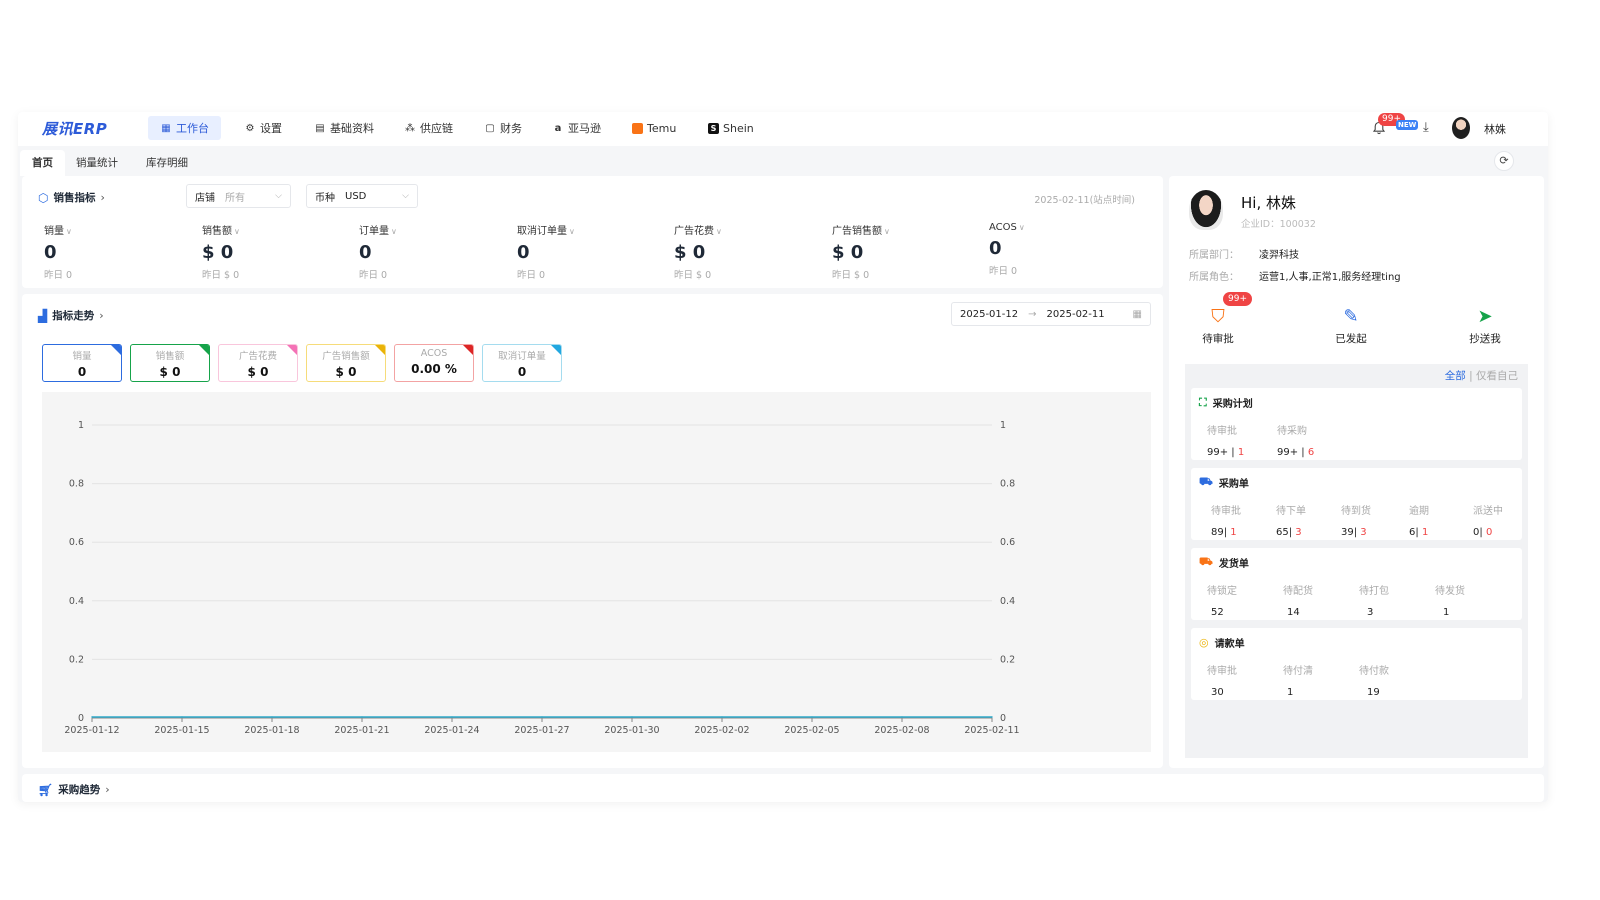 The image size is (1600, 900). I want to click on value-main: 89, so click(1217, 532).